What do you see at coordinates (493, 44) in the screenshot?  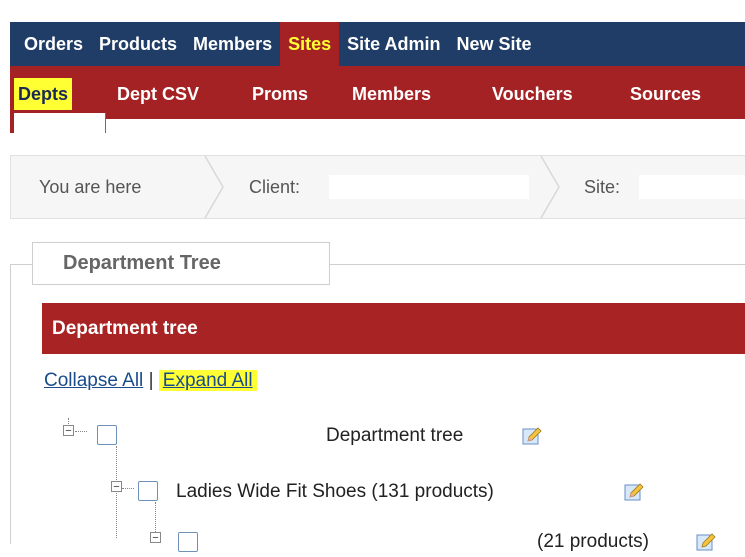 I see `top-nav-new-site: New Site` at bounding box center [493, 44].